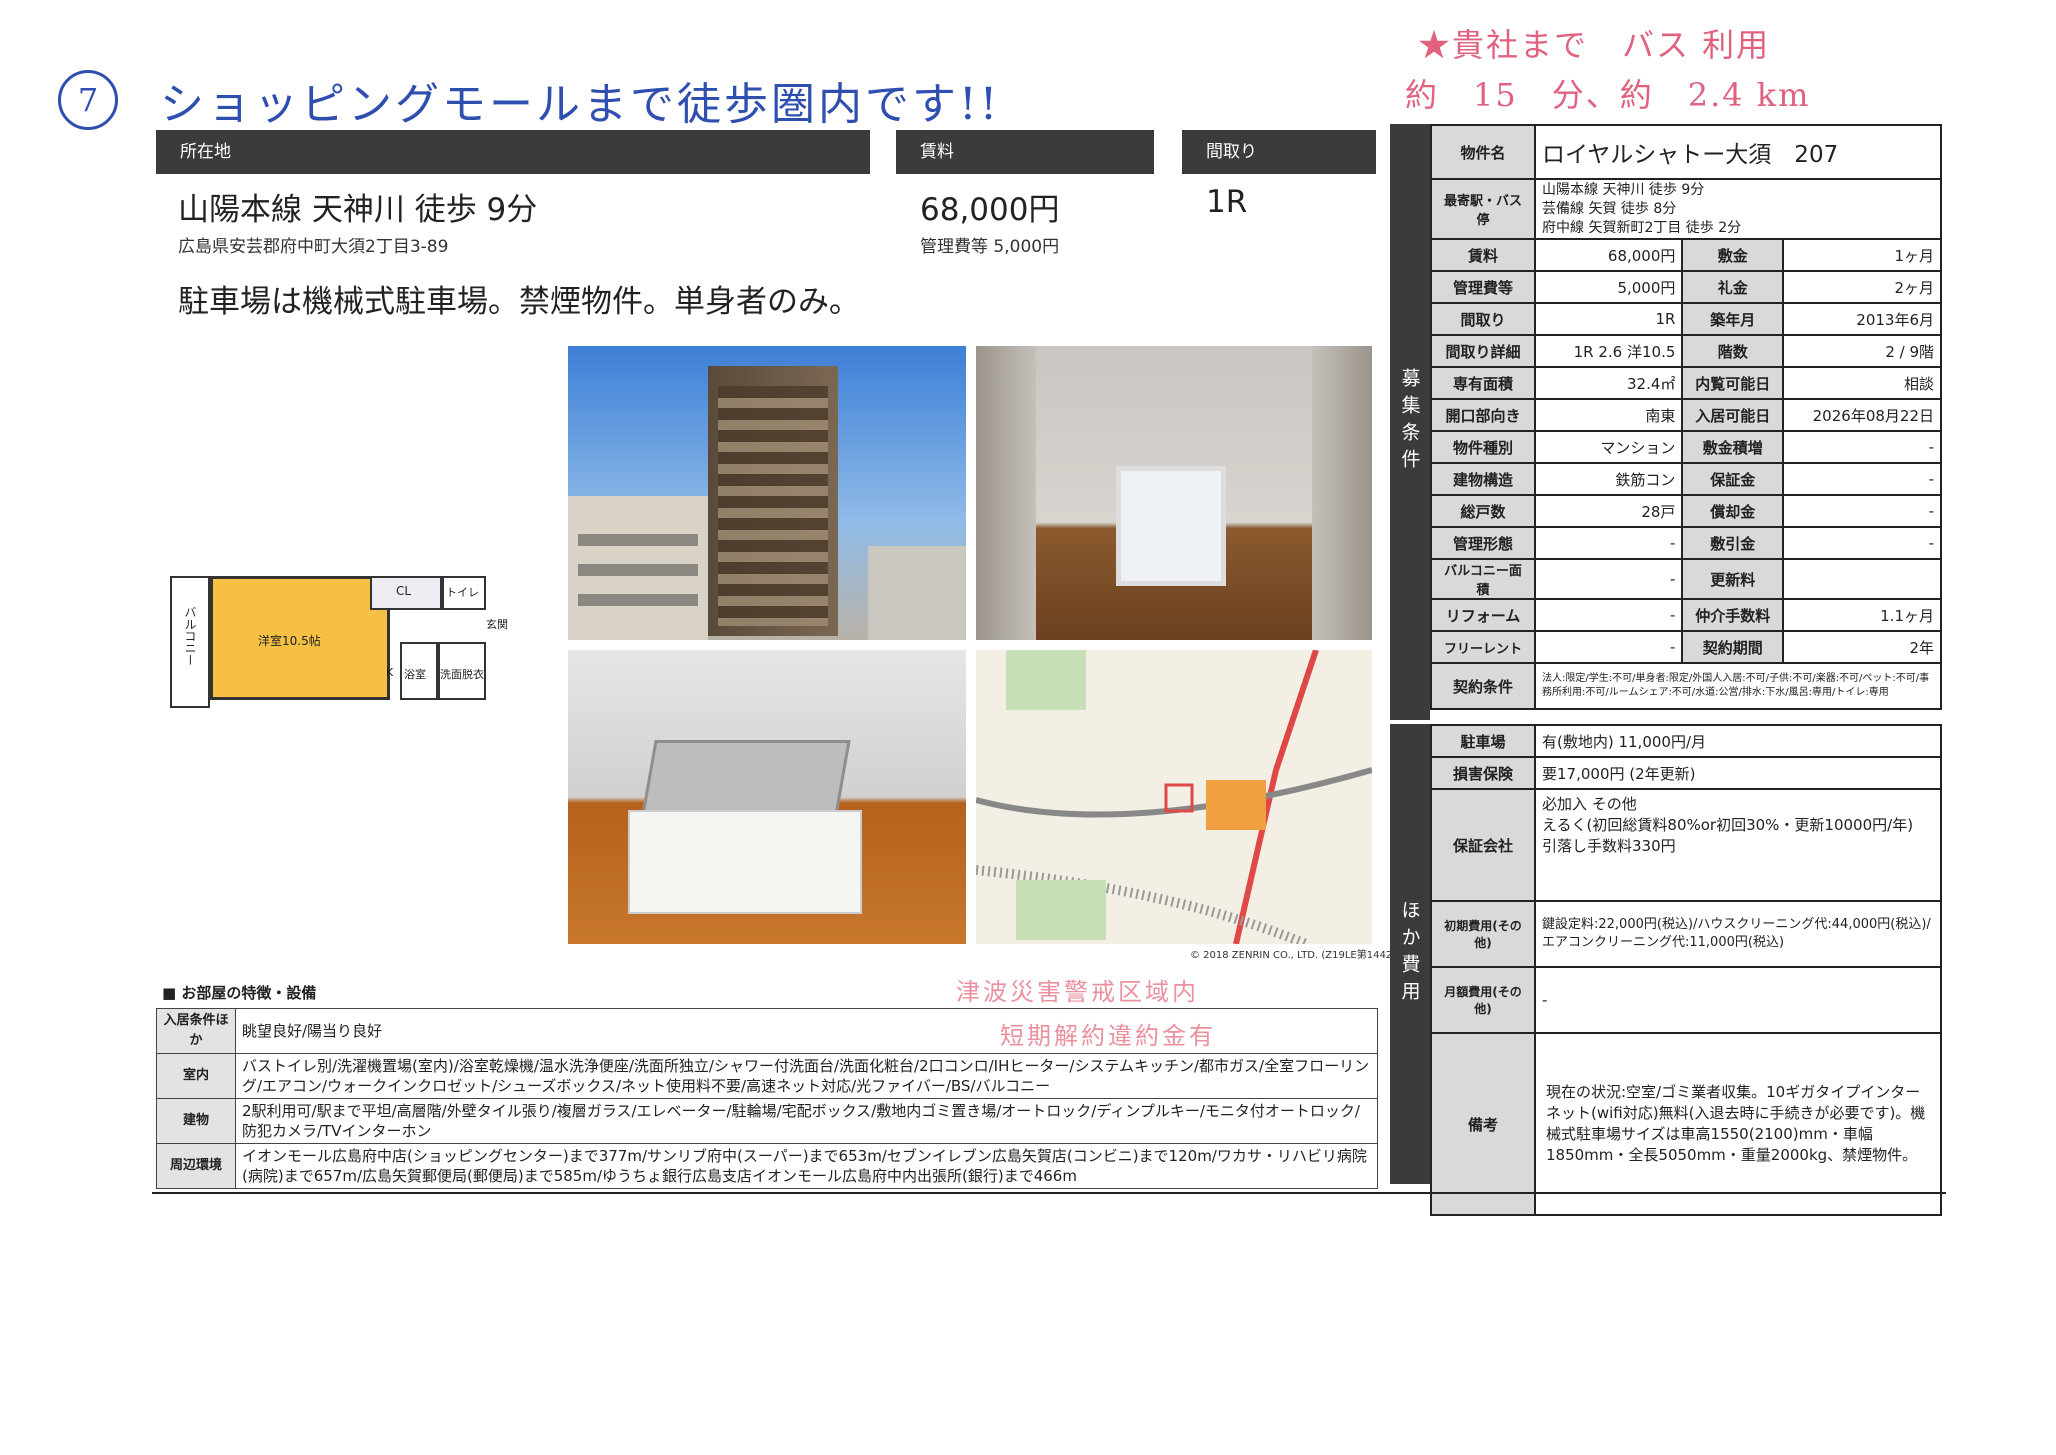  What do you see at coordinates (1686, 383) in the screenshot?
I see `spec-row: 専有面積 32.4㎡ 内覧可能日 相談` at bounding box center [1686, 383].